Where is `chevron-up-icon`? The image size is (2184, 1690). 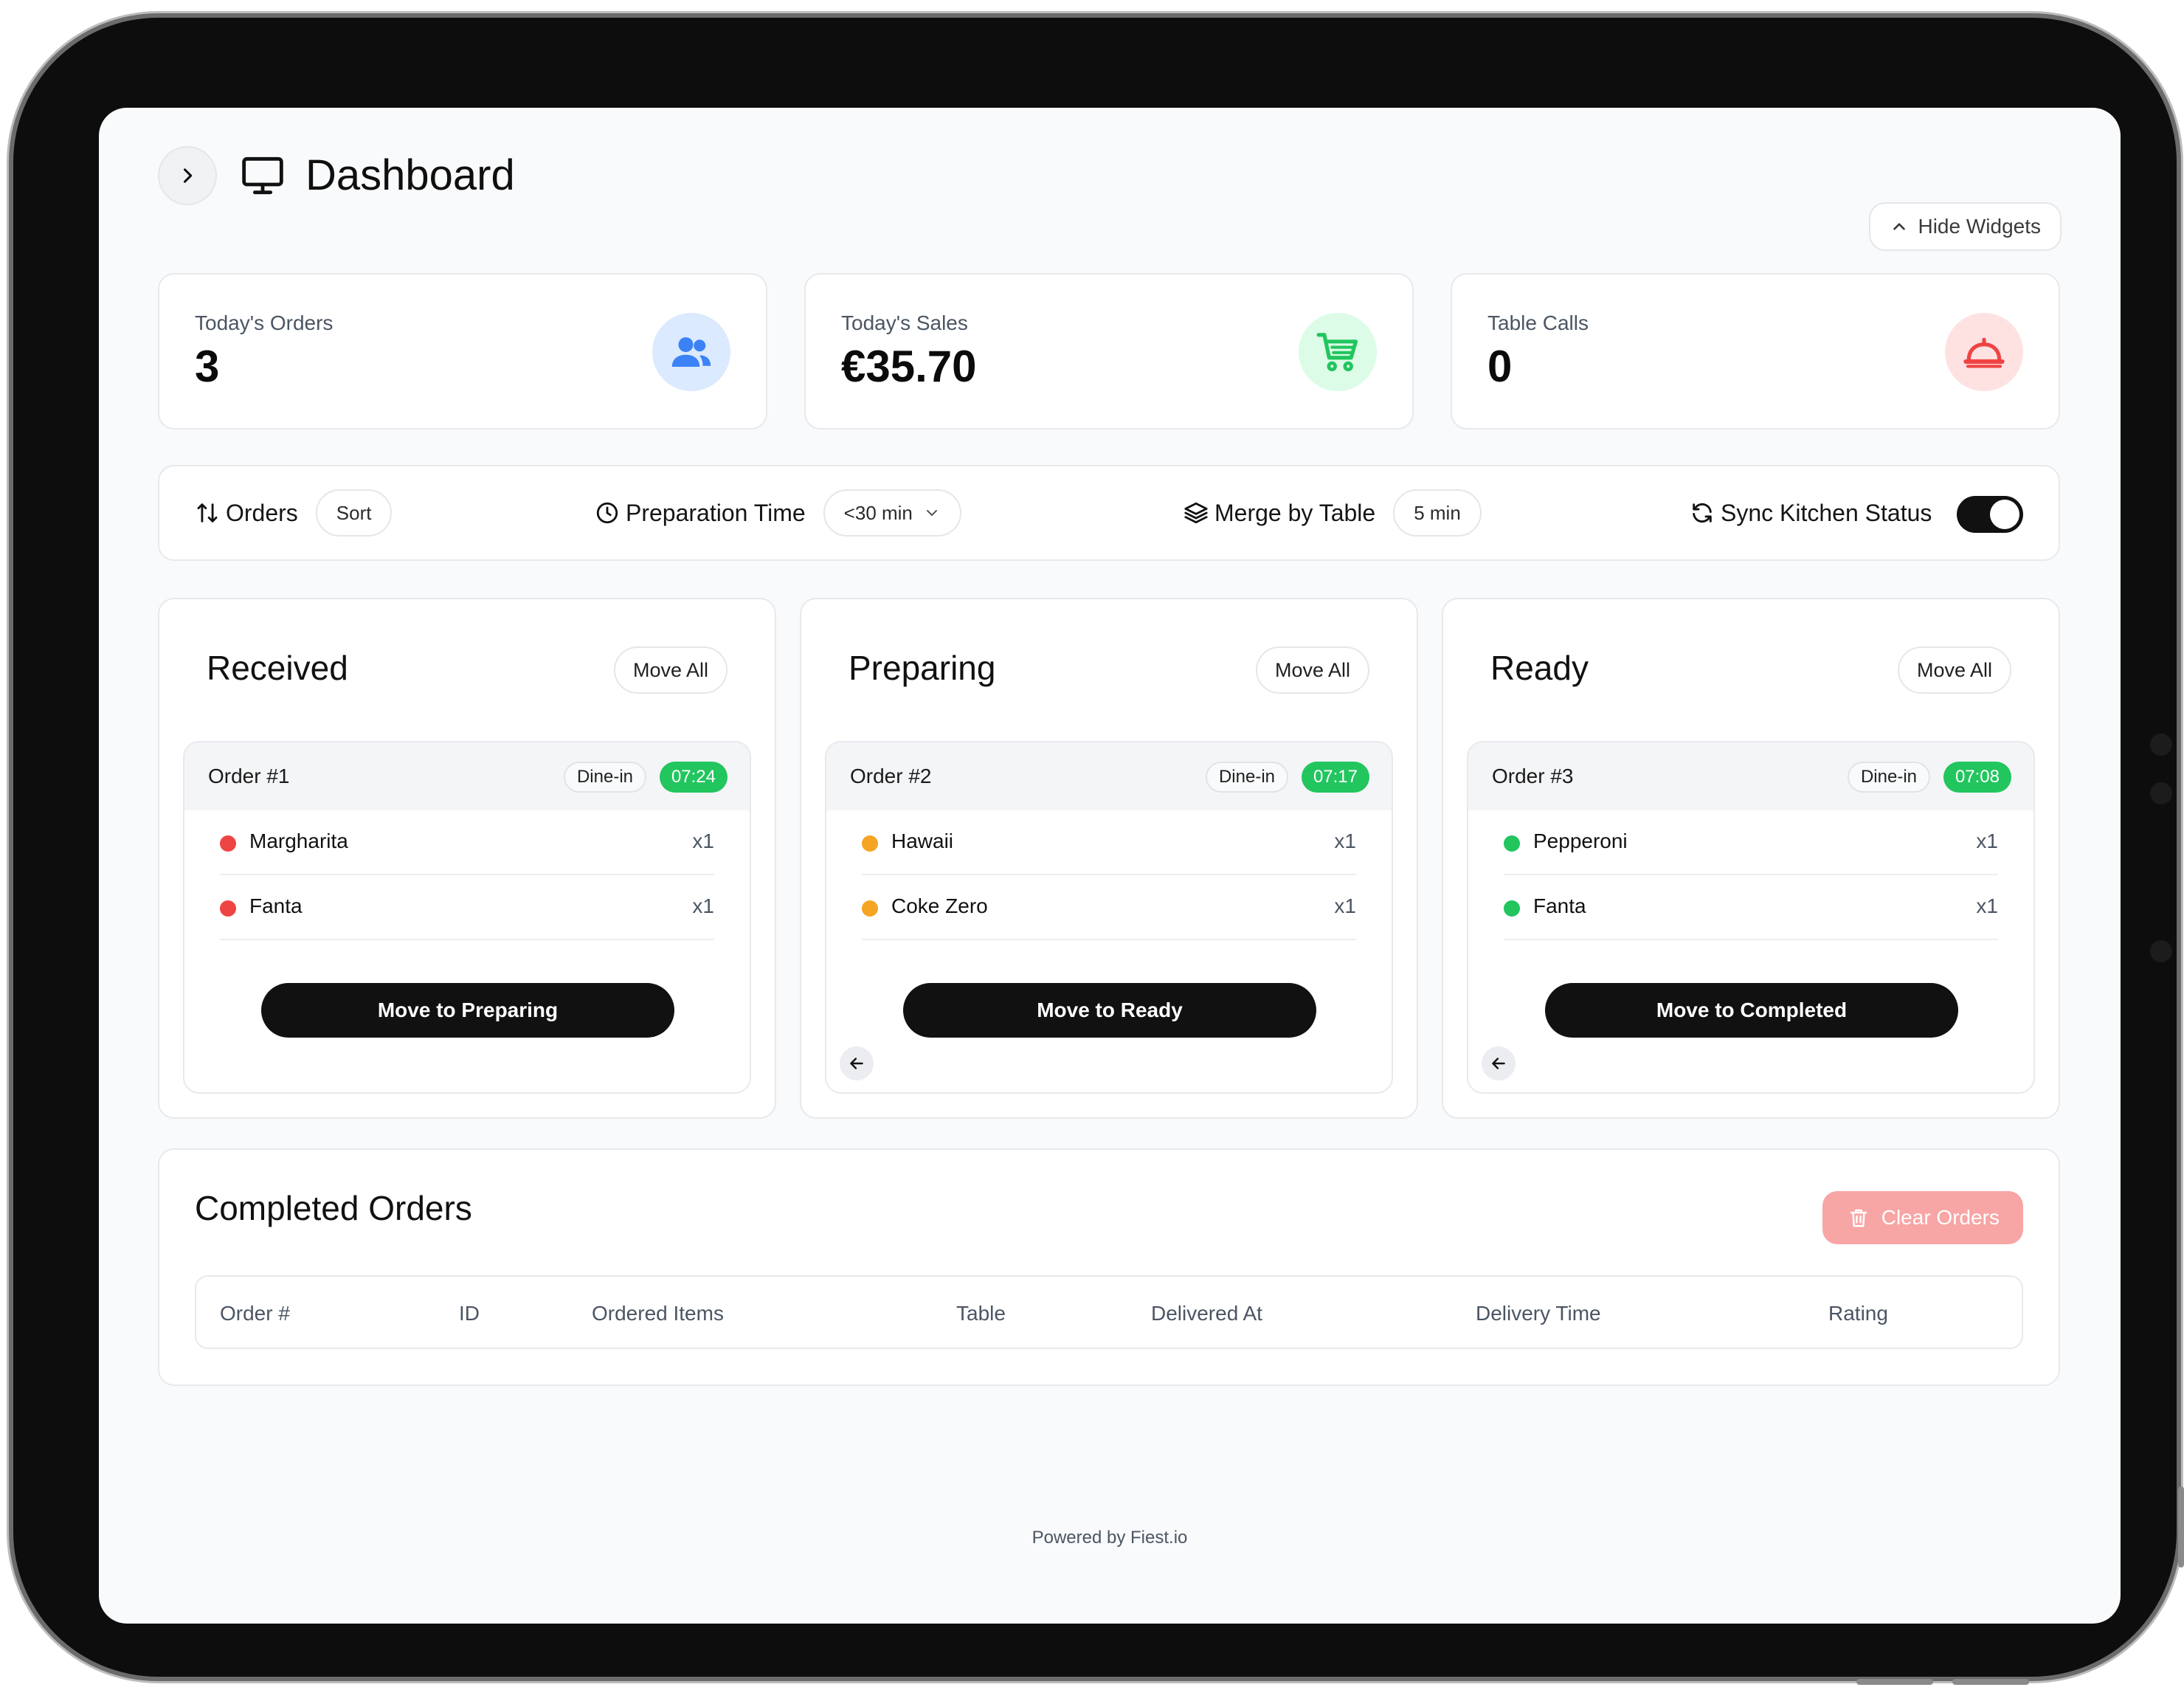 chevron-up-icon is located at coordinates (1900, 226).